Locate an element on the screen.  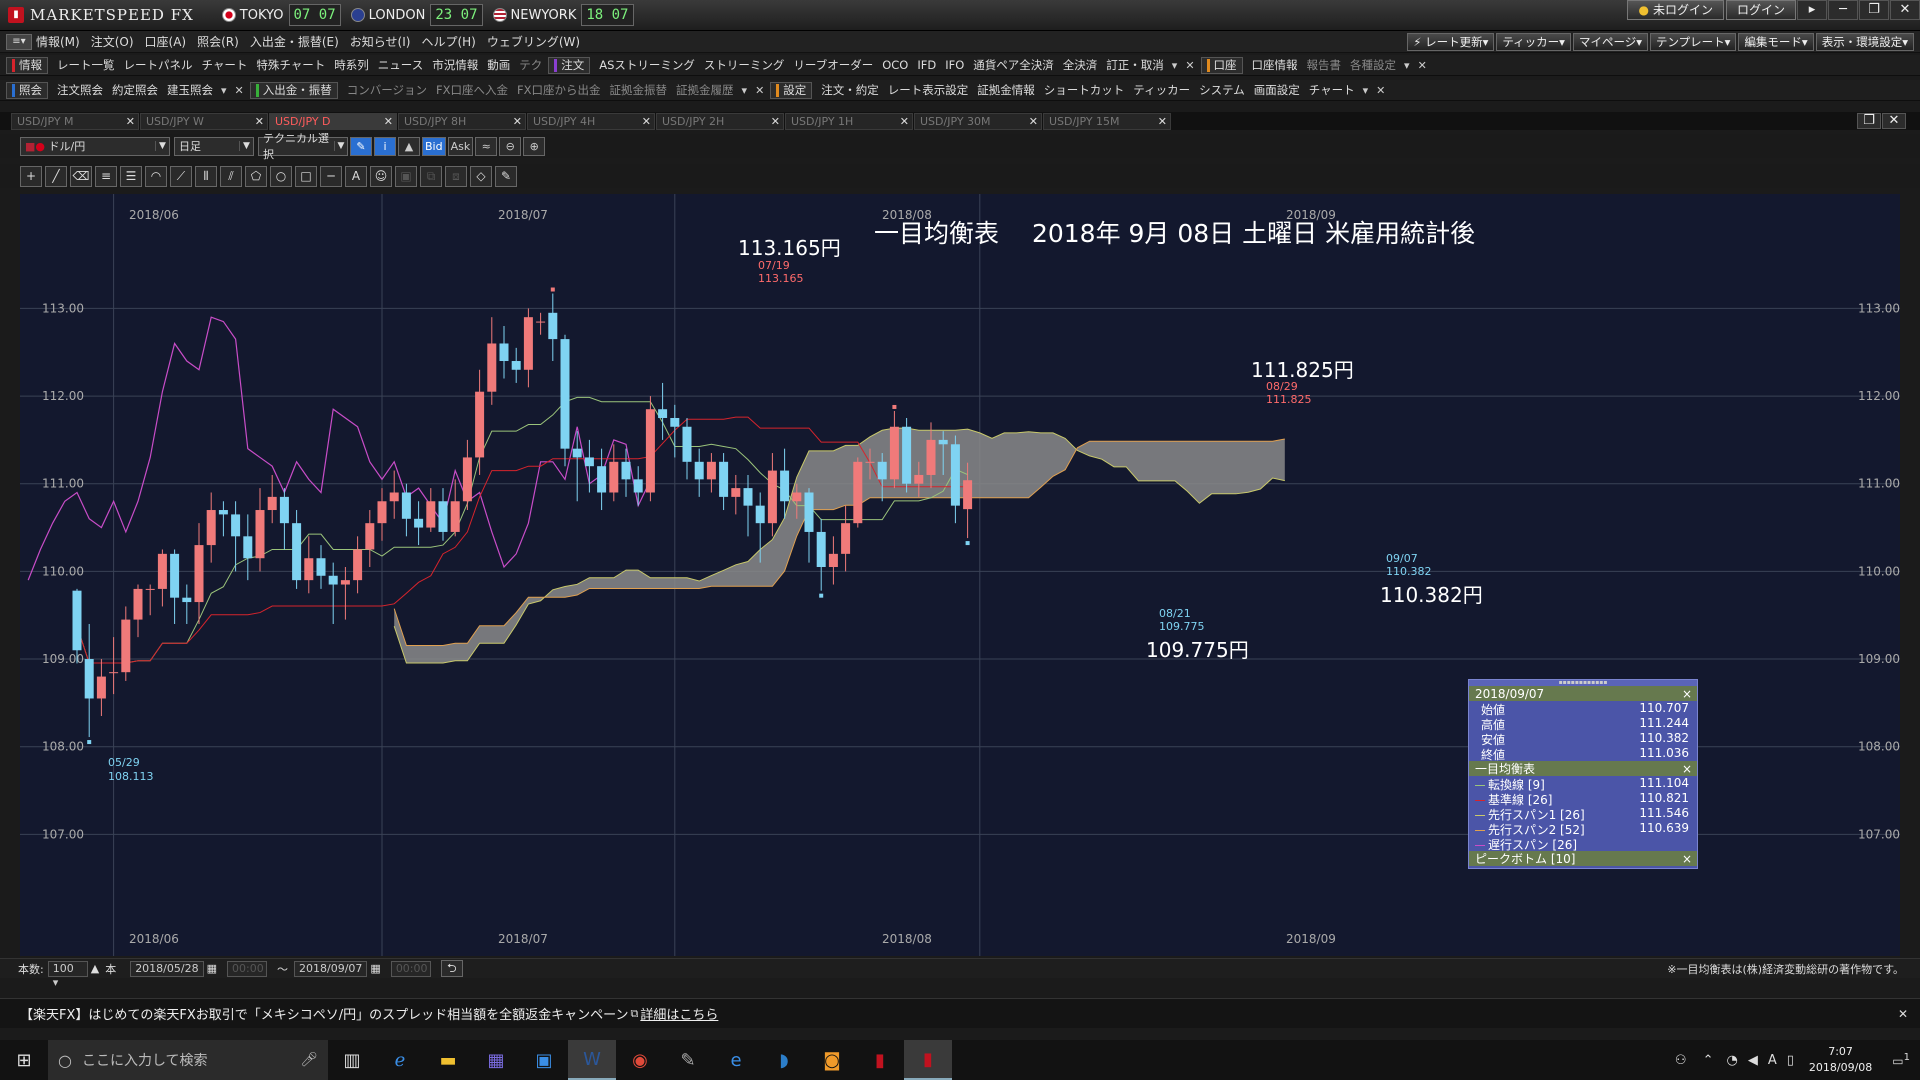
tb-leave-order: リーブオーダー is located at coordinates (833, 65).